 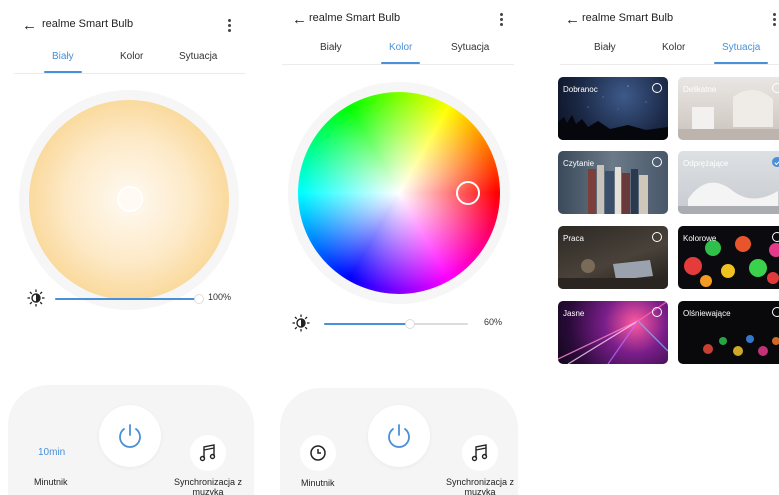 I want to click on brightness-slider-row: 100%, so click(x=134, y=299).